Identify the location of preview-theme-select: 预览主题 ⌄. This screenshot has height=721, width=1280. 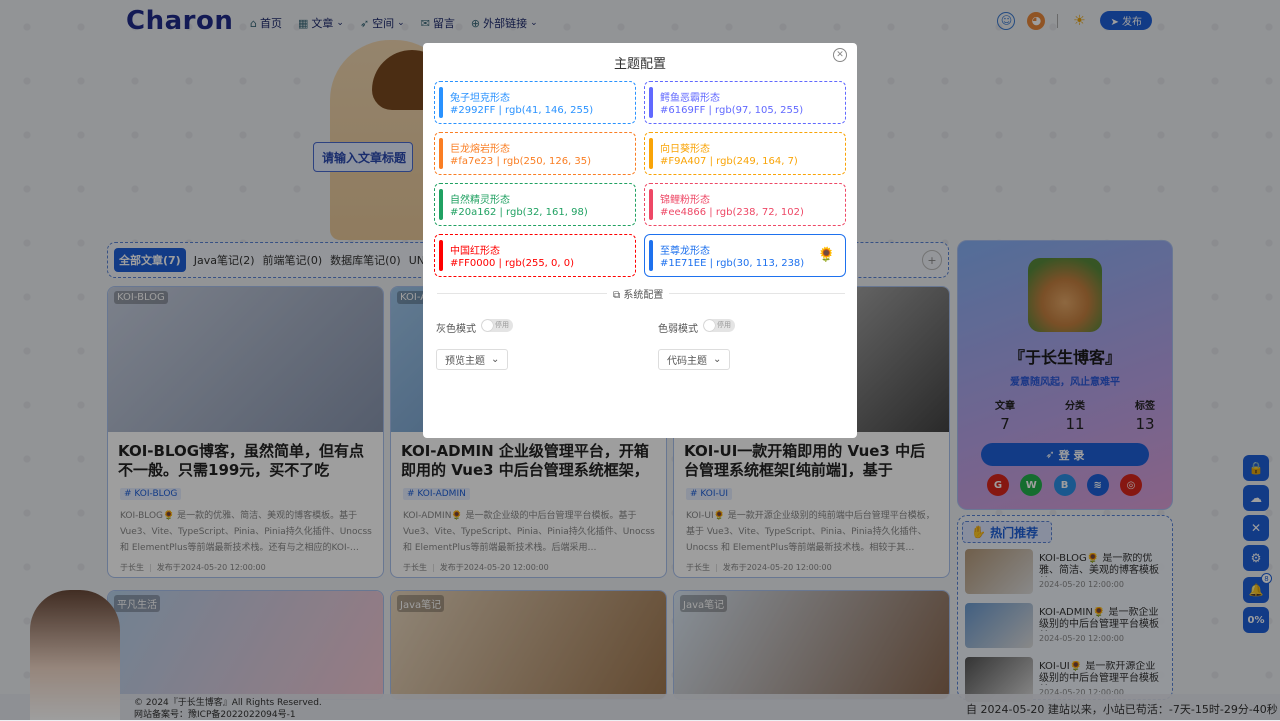
(472, 359).